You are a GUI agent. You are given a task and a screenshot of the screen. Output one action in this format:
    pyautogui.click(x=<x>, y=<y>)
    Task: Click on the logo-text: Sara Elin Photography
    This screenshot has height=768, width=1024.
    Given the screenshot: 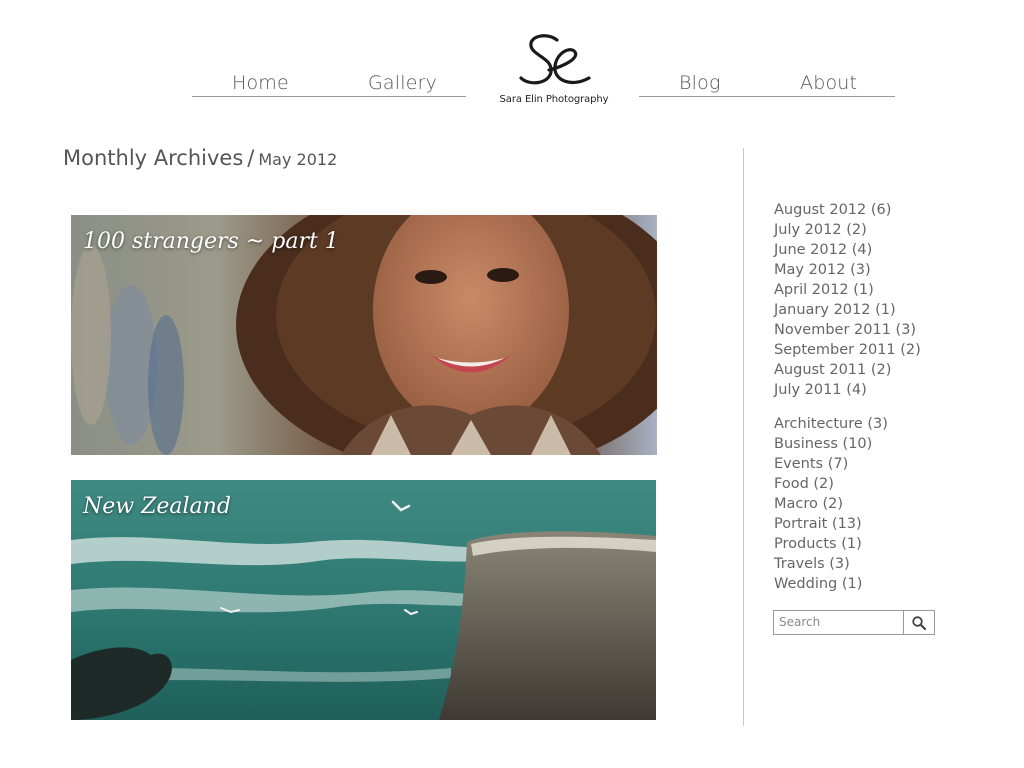 What is the action you would take?
    pyautogui.click(x=554, y=99)
    